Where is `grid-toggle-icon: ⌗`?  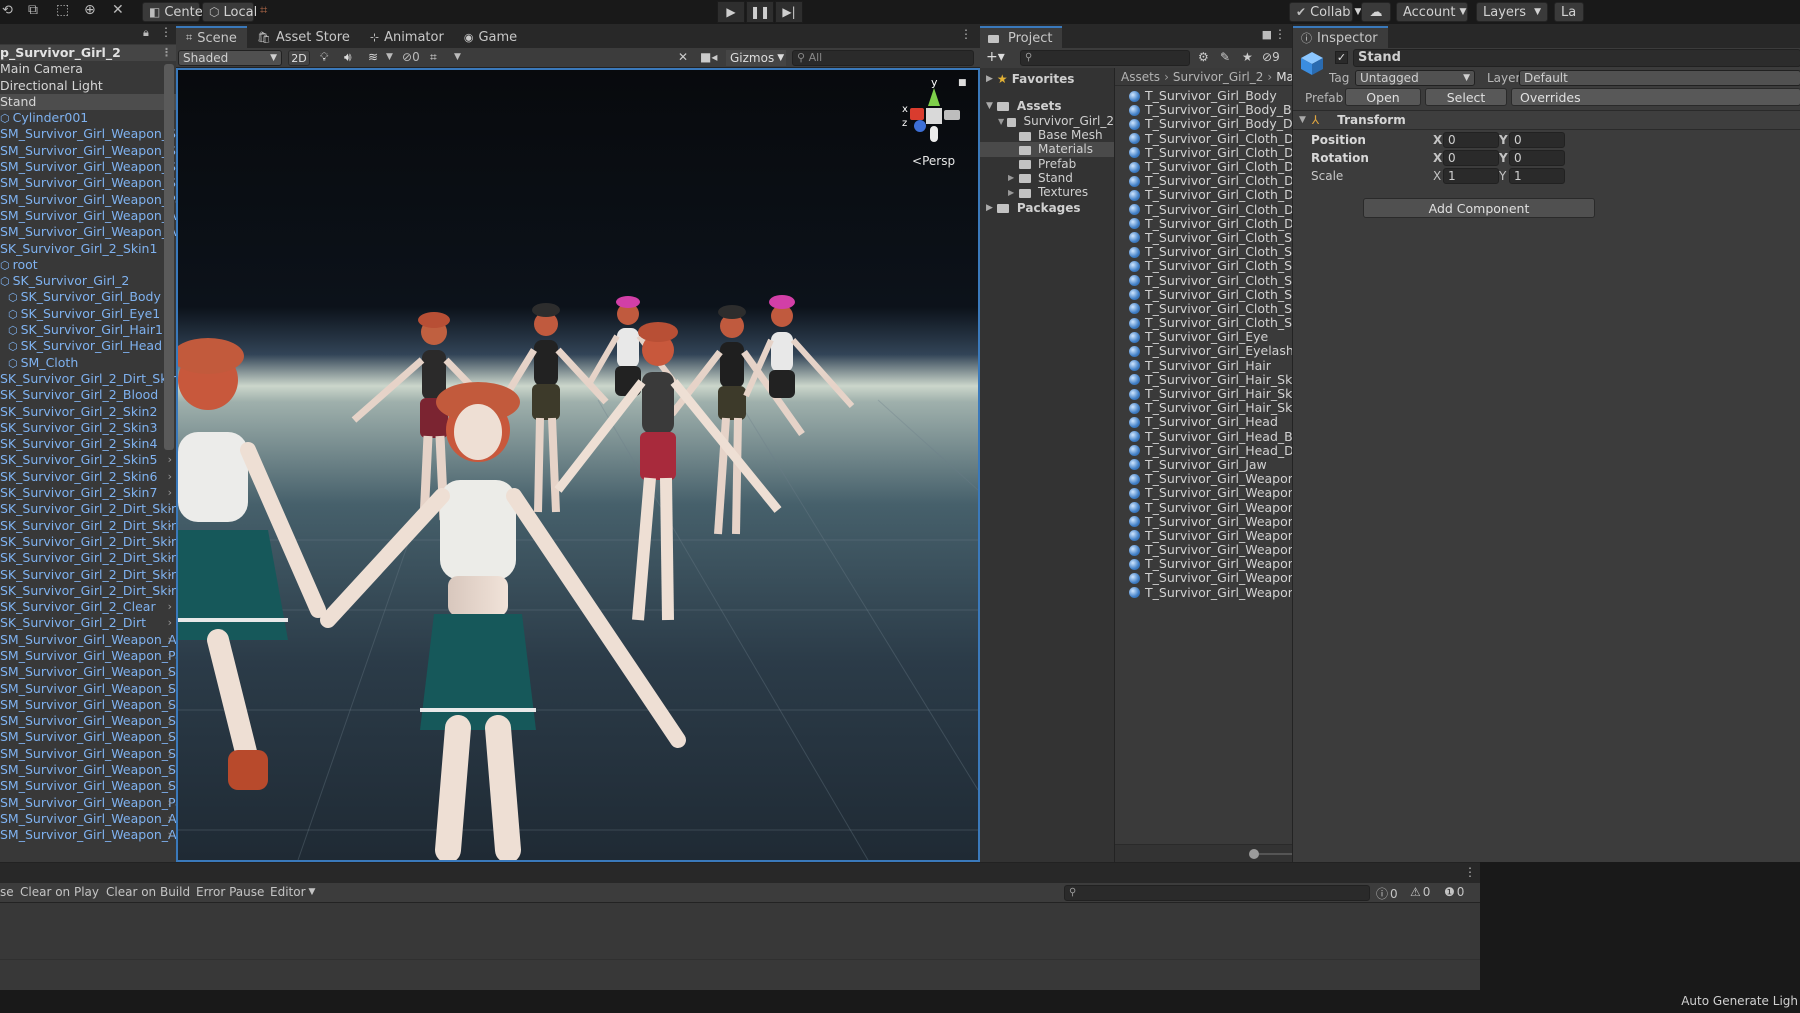
grid-toggle-icon: ⌗ is located at coordinates (433, 57).